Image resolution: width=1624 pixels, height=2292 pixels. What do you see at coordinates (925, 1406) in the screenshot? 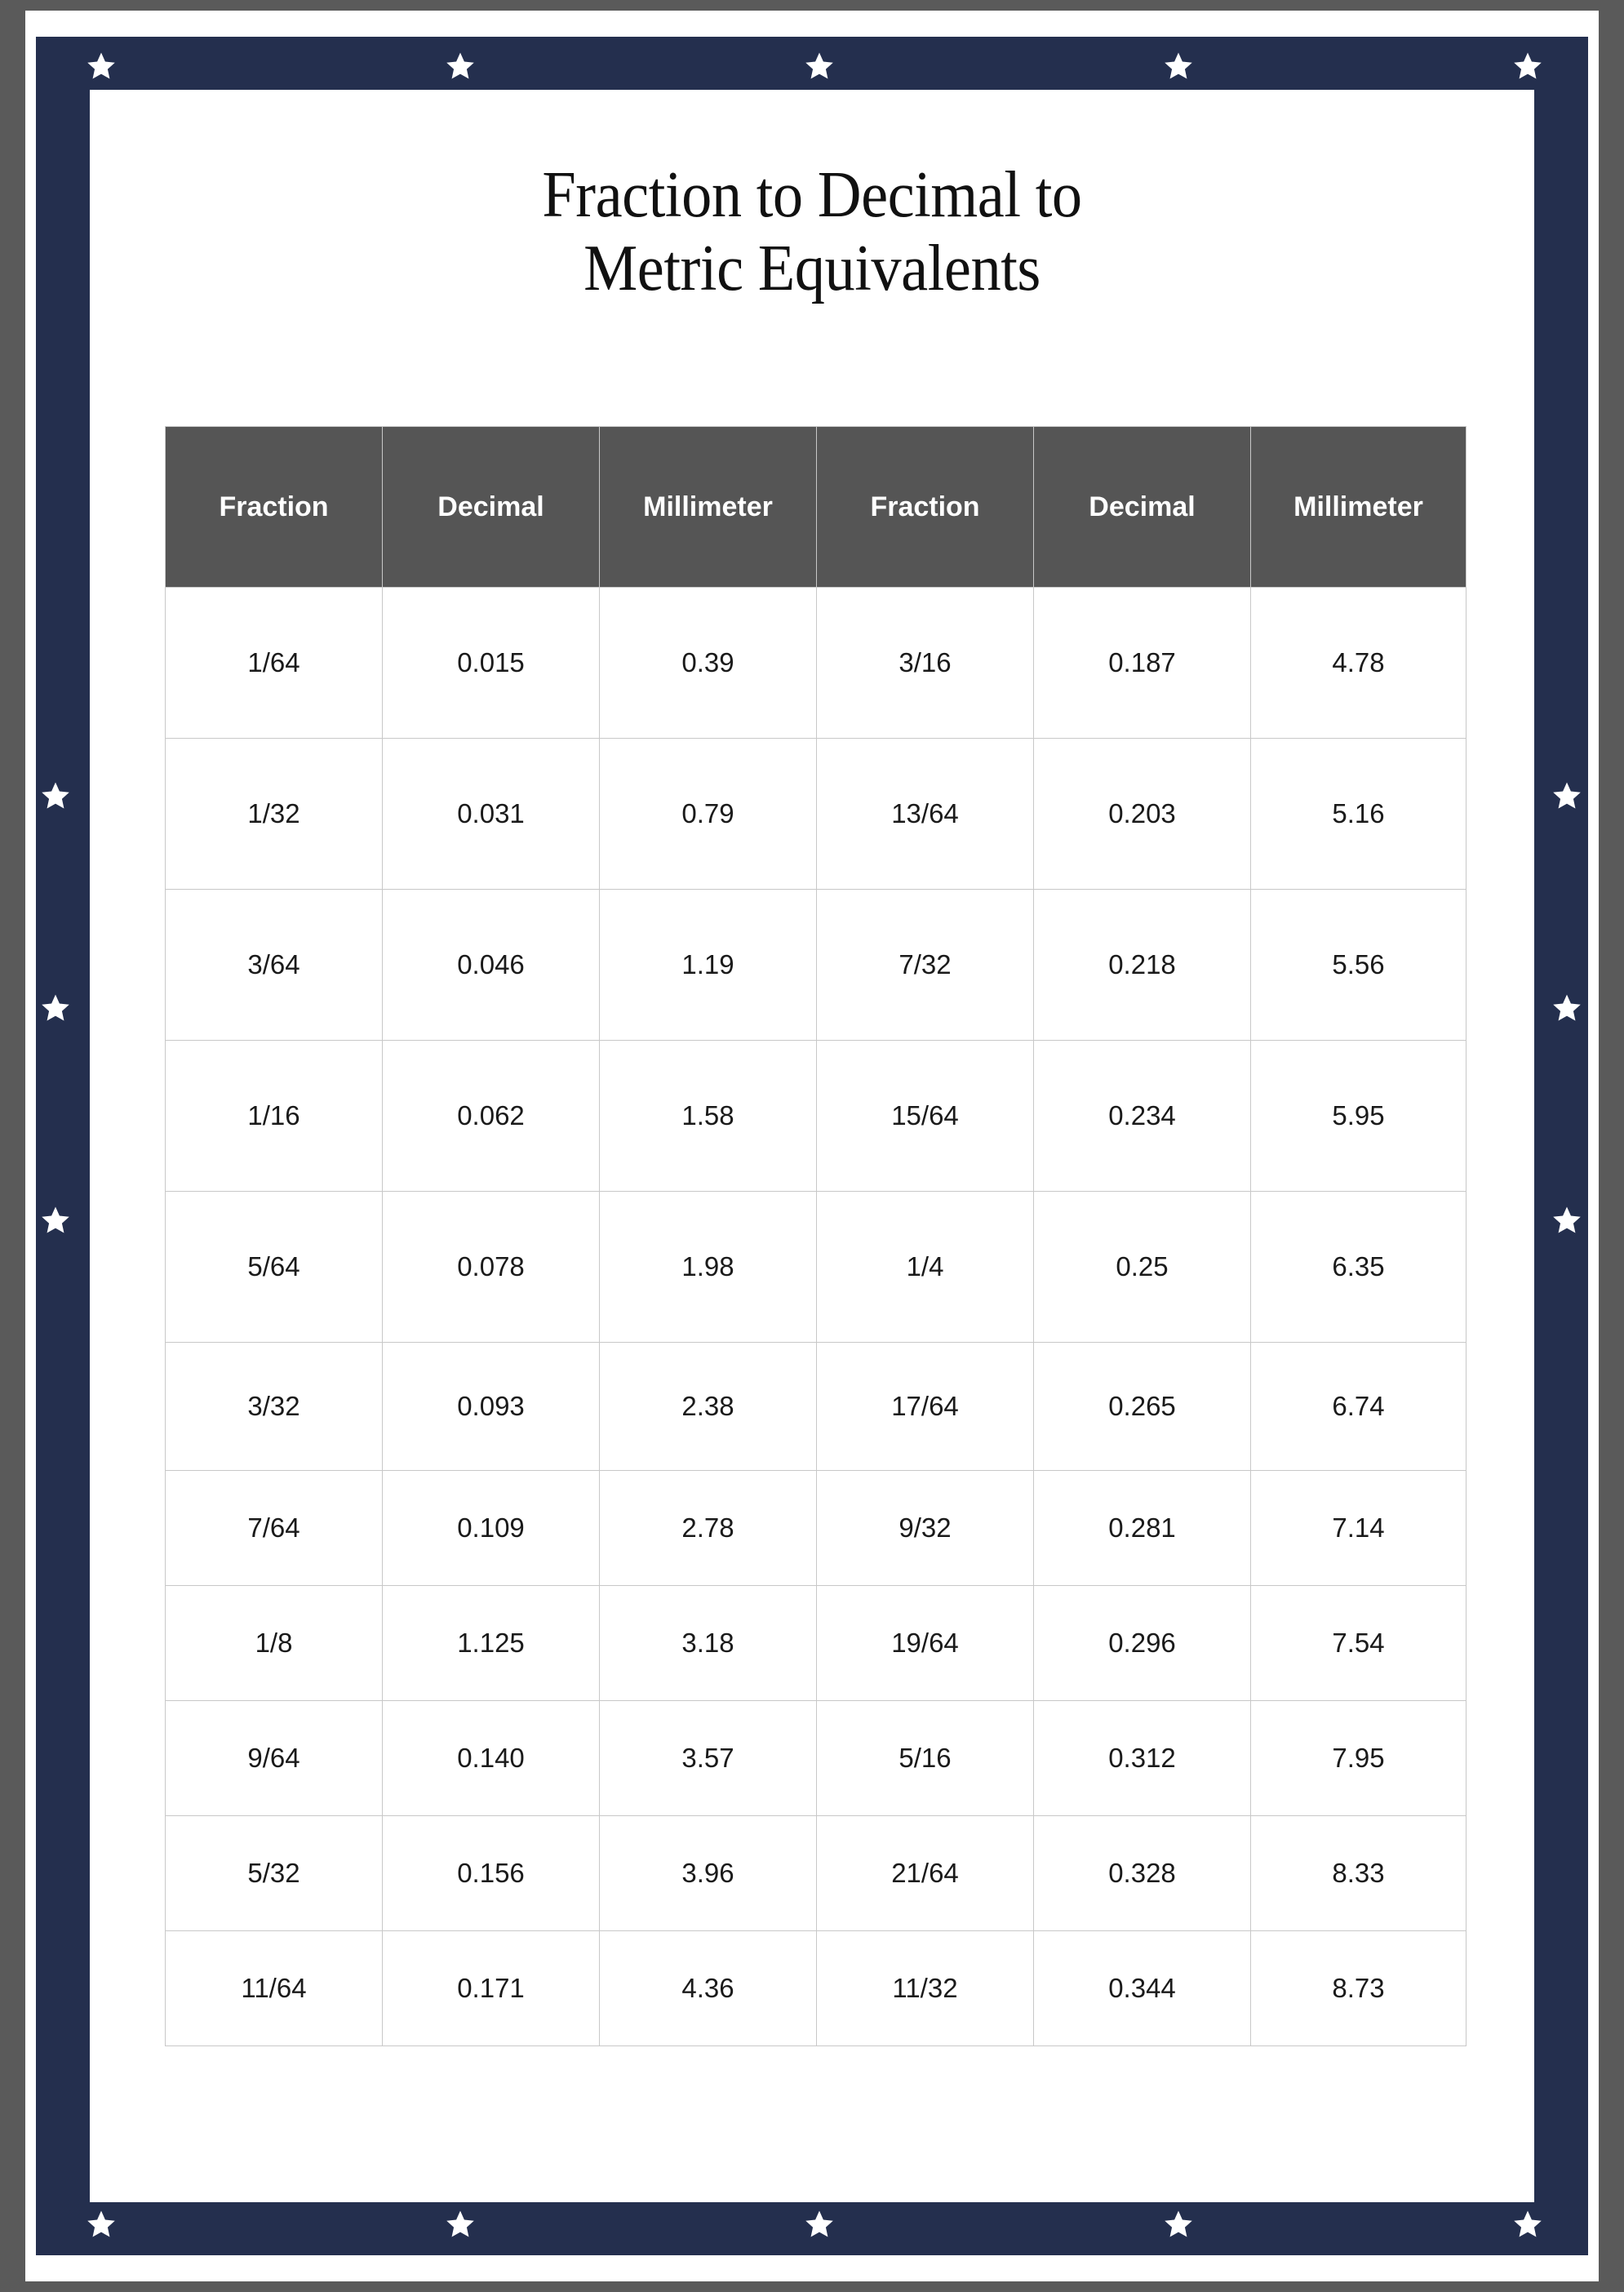
I see `table-cell: 17/64` at bounding box center [925, 1406].